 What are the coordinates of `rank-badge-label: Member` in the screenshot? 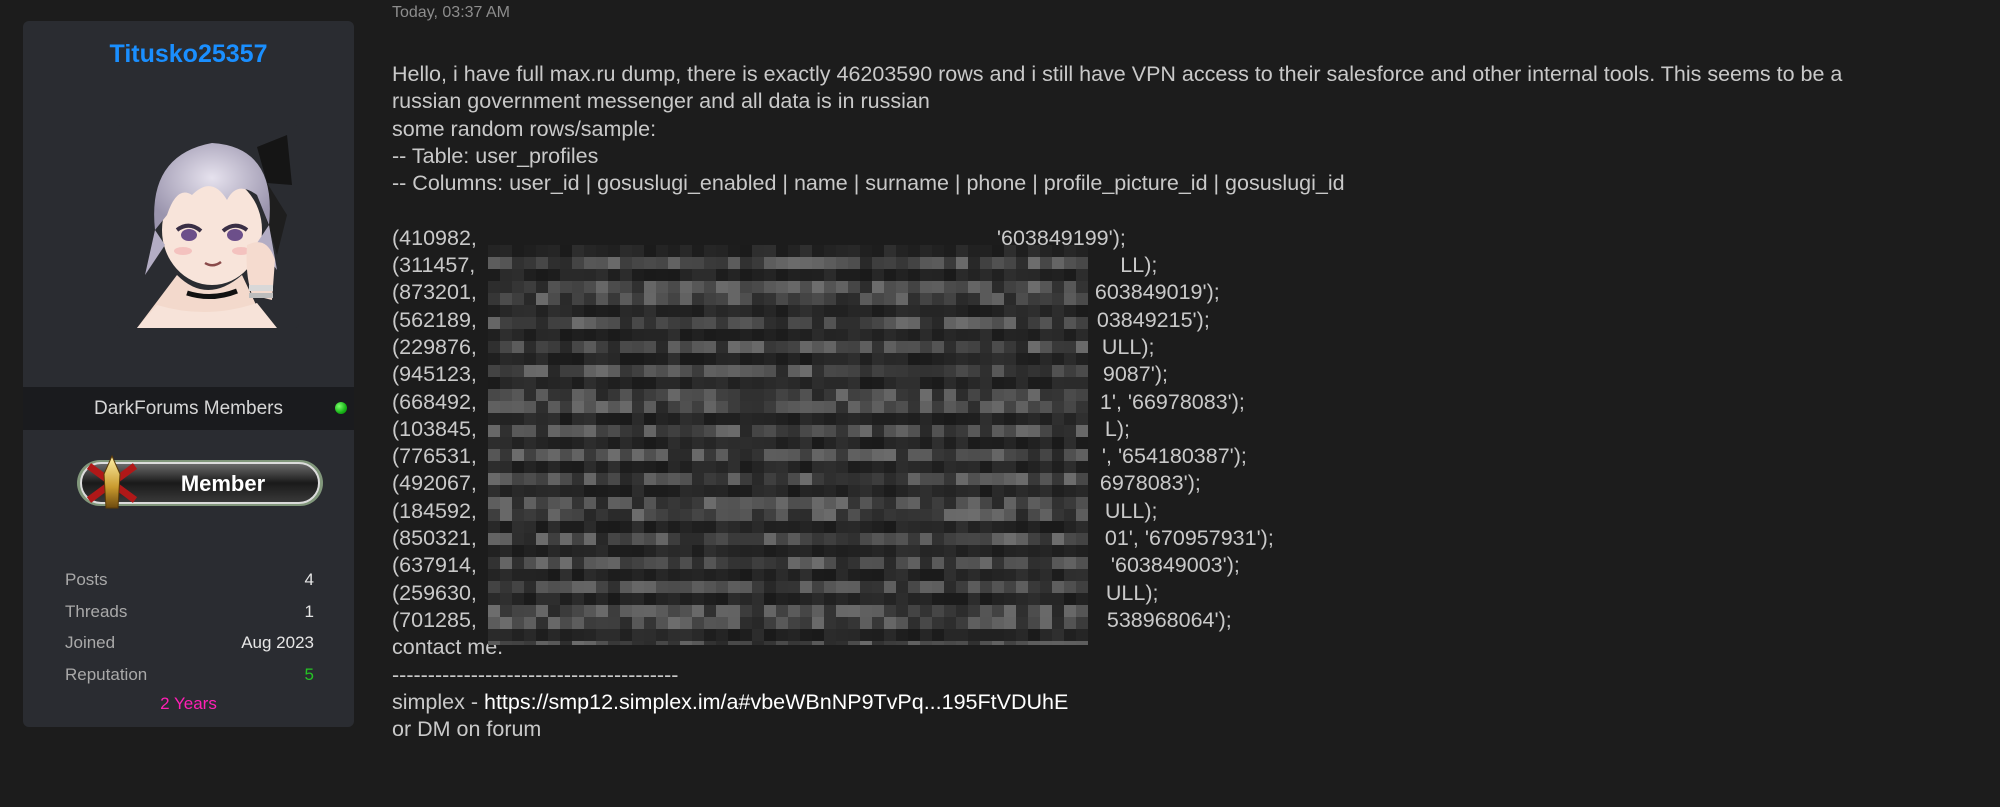 It's located at (223, 483).